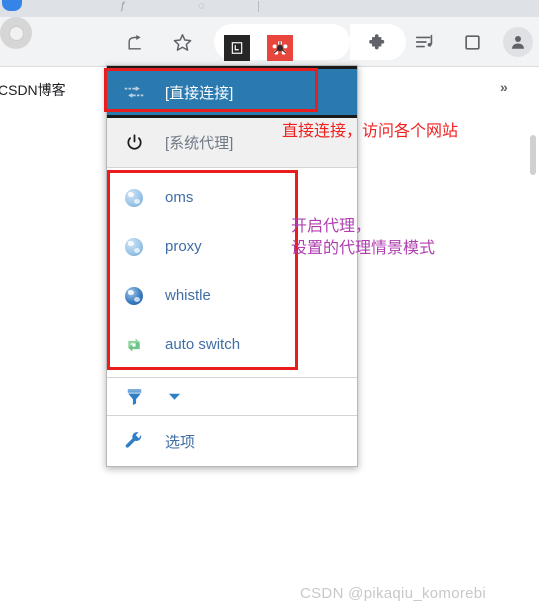 This screenshot has height=615, width=539. What do you see at coordinates (363, 237) in the screenshot?
I see `annotation-text-proxy: 开启代理， 设置的代理情景模式` at bounding box center [363, 237].